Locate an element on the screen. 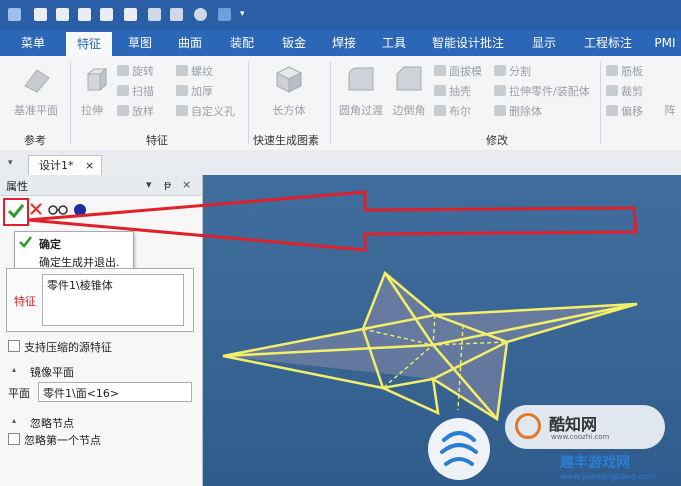 The width and height of the screenshot is (681, 486). scatter-icon is located at coordinates (224, 14).